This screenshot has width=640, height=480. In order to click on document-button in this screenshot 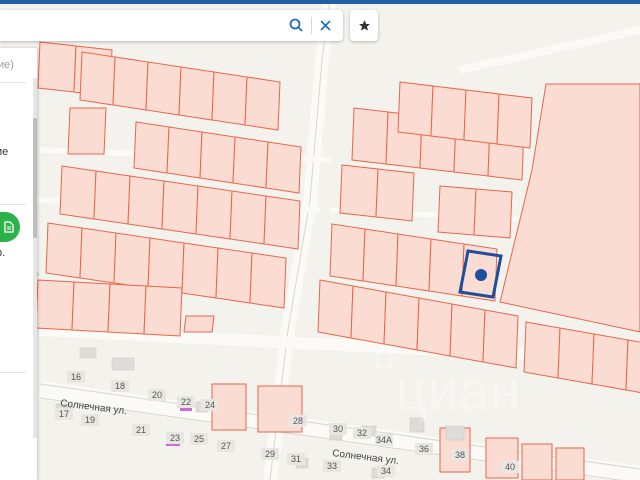, I will do `click(10, 227)`.